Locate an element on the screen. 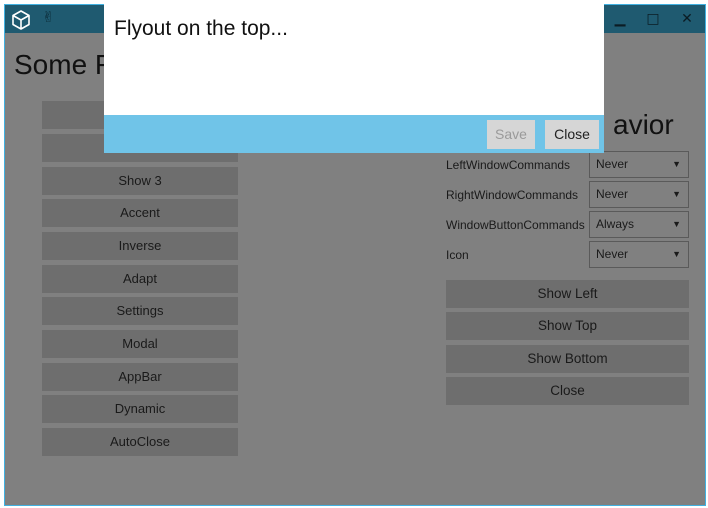 Image resolution: width=708 pixels, height=508 pixels. inverse-button: Inverse is located at coordinates (140, 246).